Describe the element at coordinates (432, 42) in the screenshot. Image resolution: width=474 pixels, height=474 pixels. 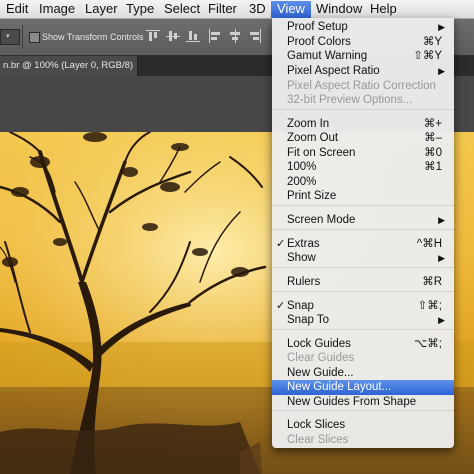
I see `menu-item-shortcut: ⌘Y` at that location.